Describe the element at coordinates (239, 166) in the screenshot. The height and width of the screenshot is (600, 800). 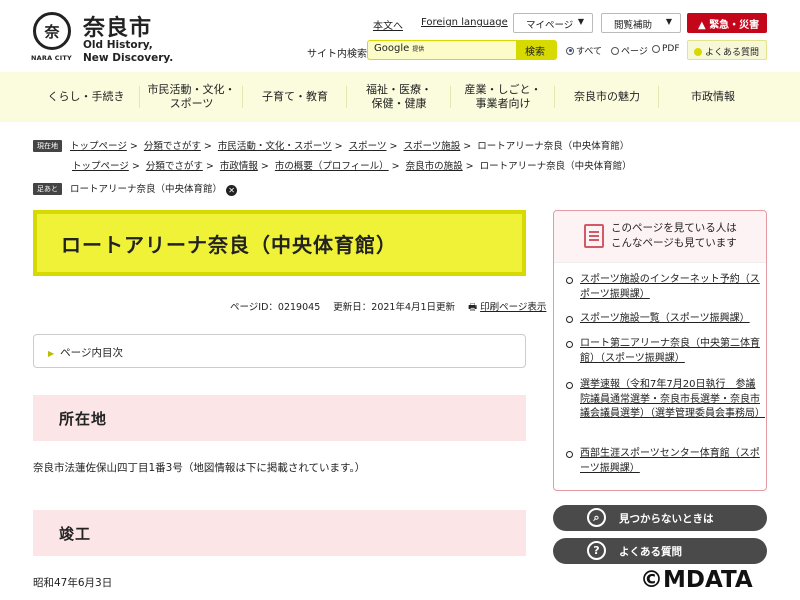
I see `breadcrumb-link: 市政情報` at that location.